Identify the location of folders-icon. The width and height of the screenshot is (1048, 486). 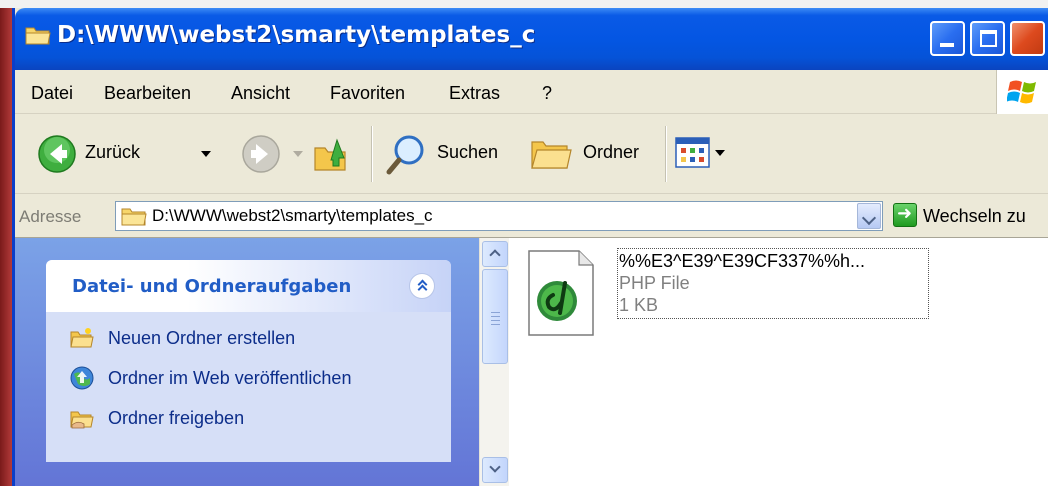
(551, 155).